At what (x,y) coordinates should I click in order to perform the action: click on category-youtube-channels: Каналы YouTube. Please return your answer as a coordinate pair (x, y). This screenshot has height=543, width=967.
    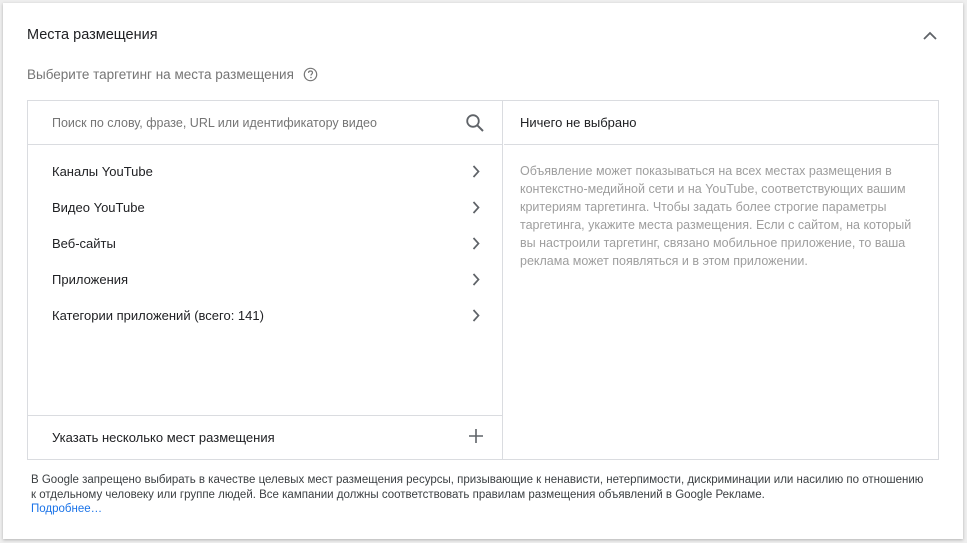
    Looking at the image, I should click on (265, 171).